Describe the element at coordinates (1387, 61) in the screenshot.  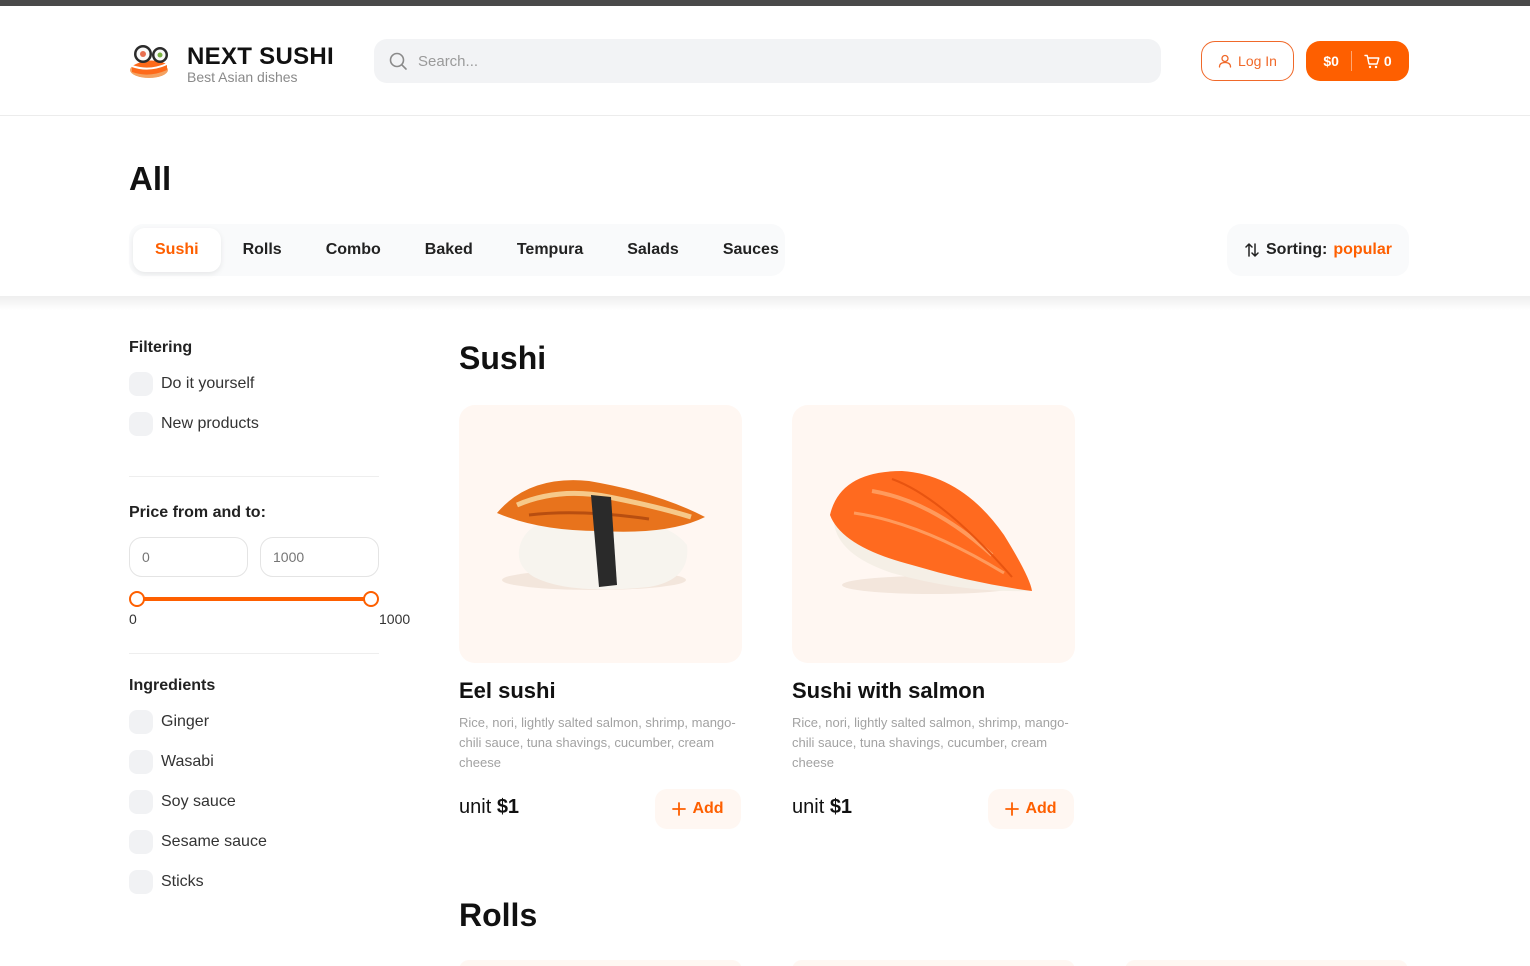
I see `cart-count: 0` at that location.